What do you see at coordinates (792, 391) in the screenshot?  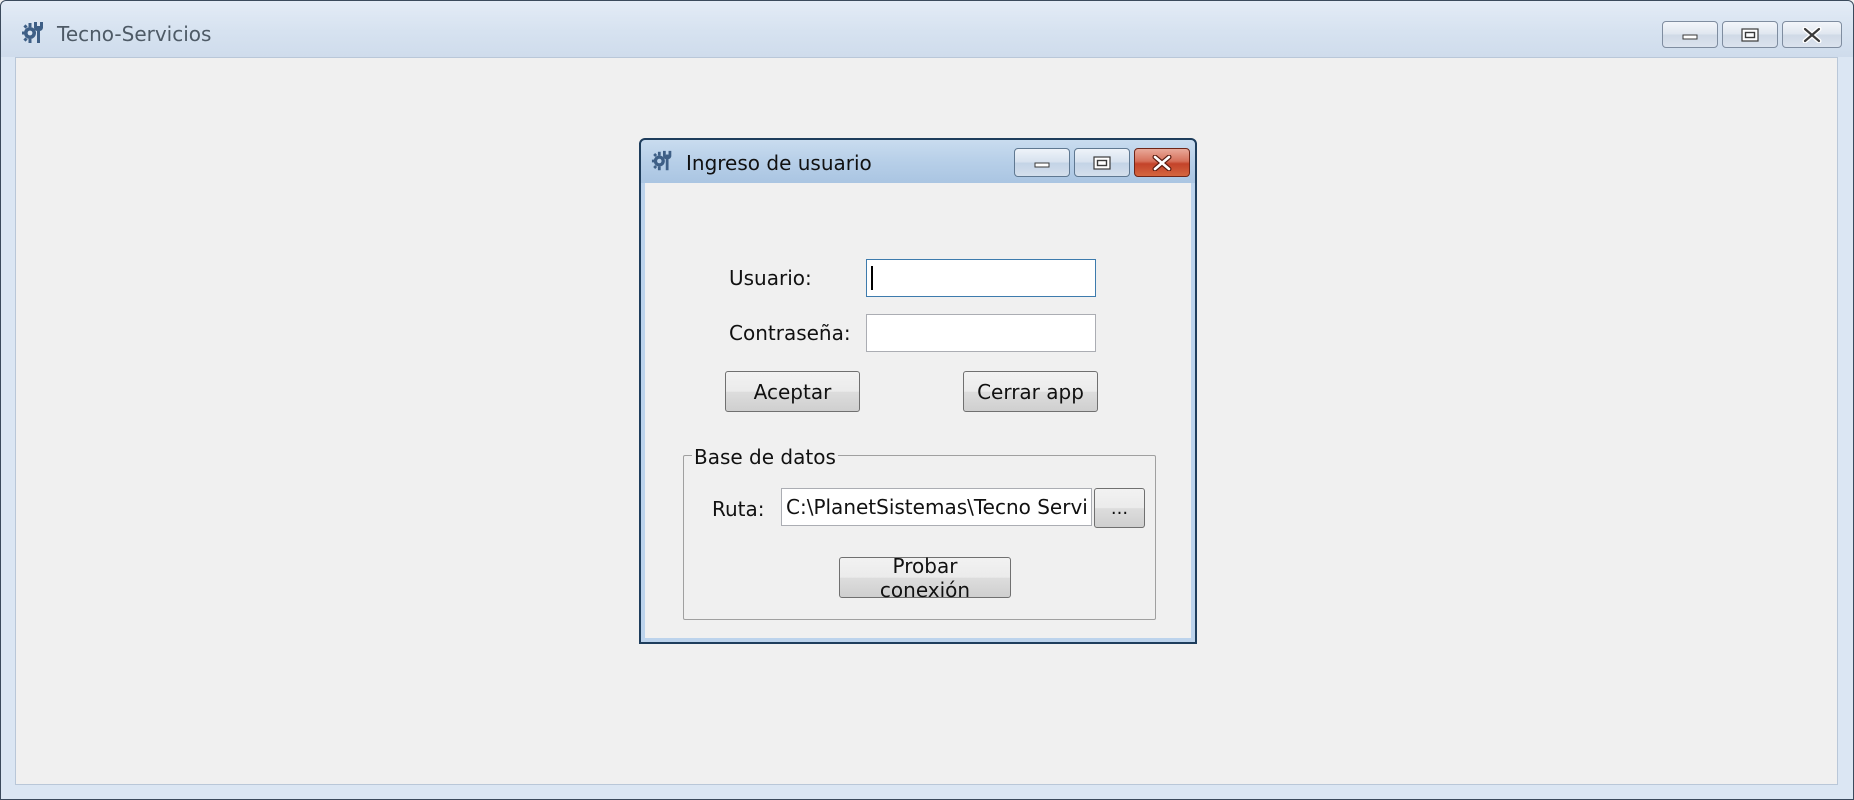 I see `aceptar-button: Aceptar` at bounding box center [792, 391].